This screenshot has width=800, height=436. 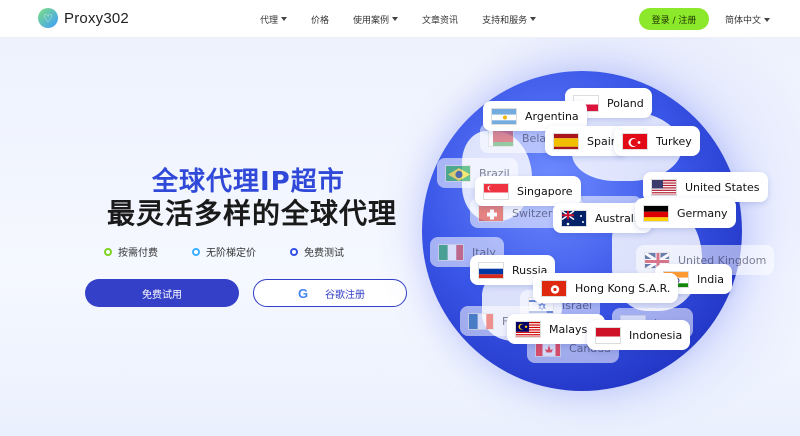 I want to click on country-label: Argentina, so click(x=552, y=116).